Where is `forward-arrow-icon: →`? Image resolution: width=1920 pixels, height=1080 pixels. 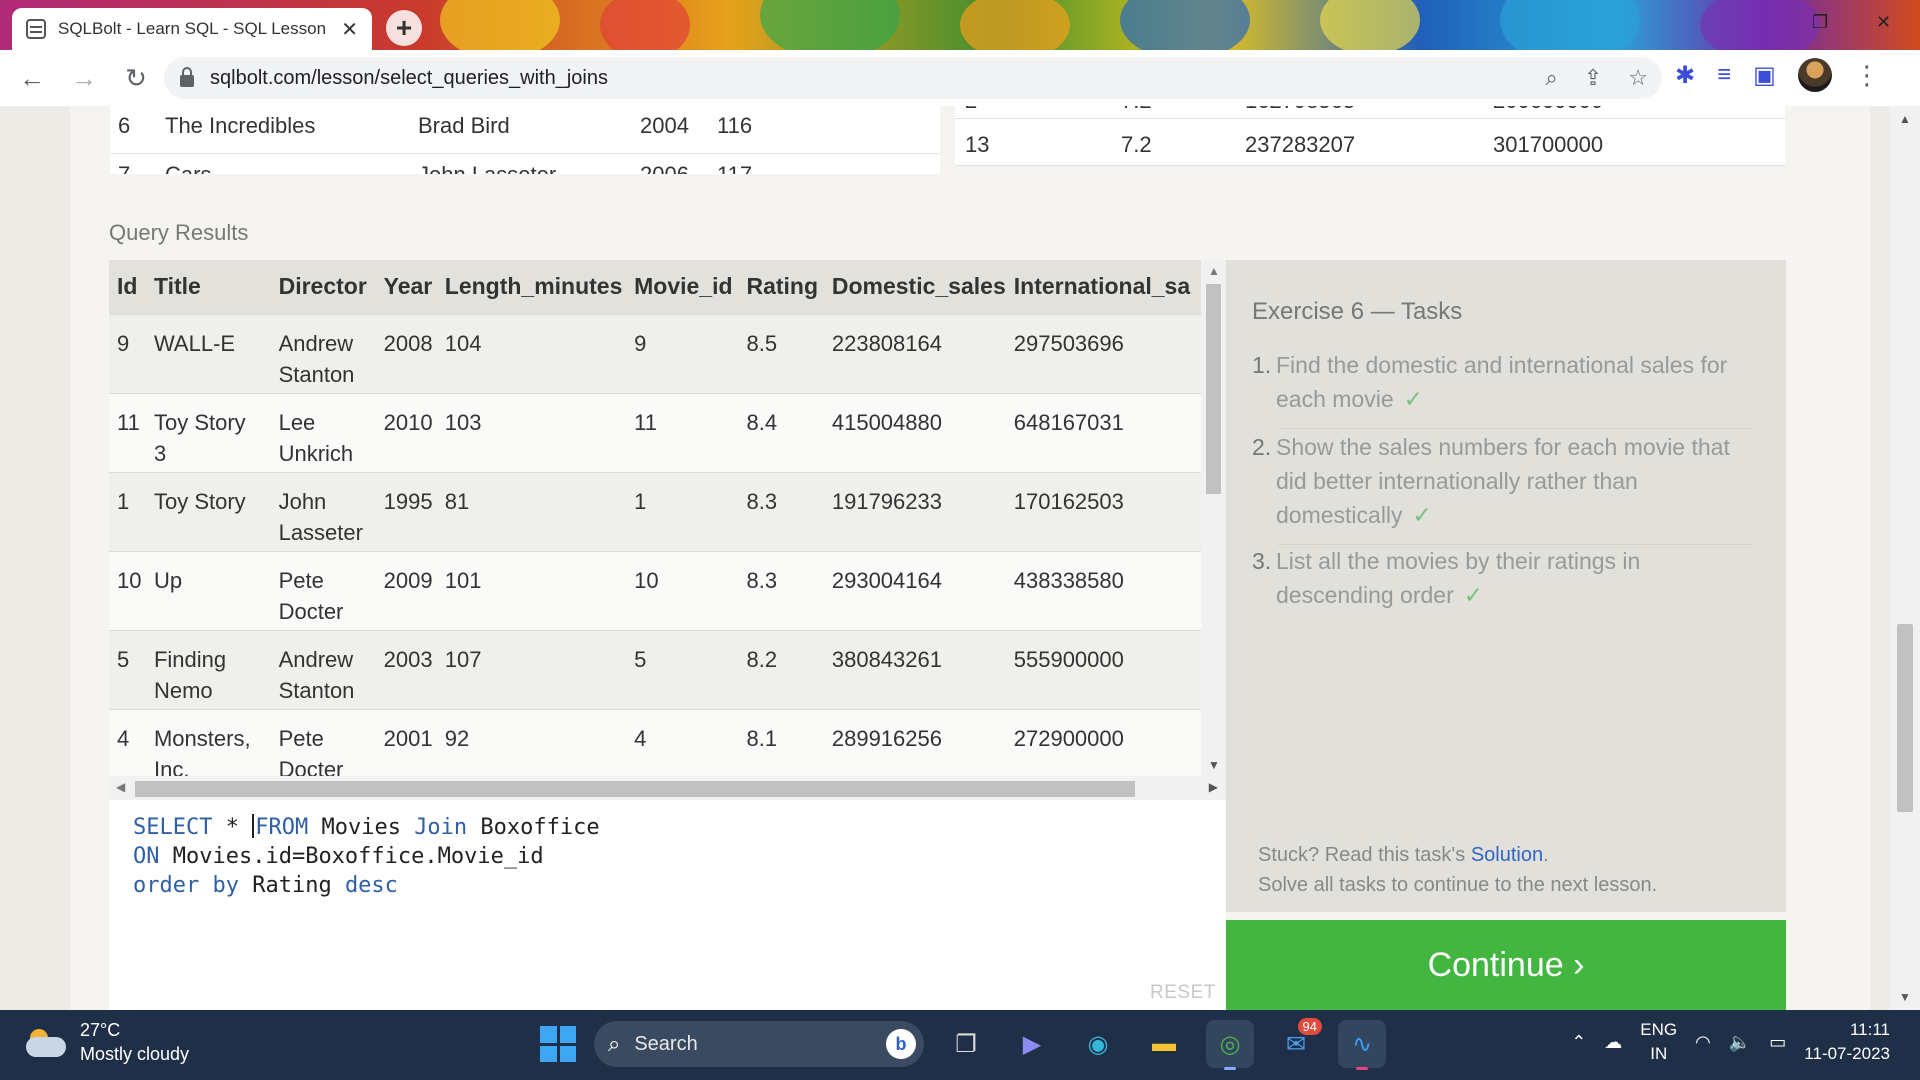 forward-arrow-icon: → is located at coordinates (84, 78).